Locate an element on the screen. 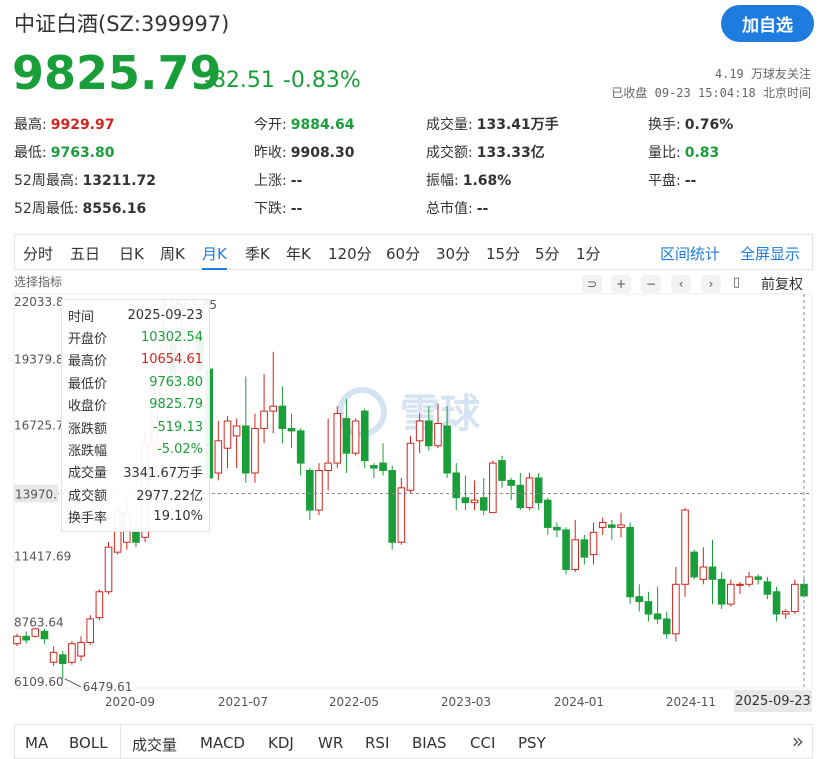  battery-icon: ▯ is located at coordinates (736, 282).